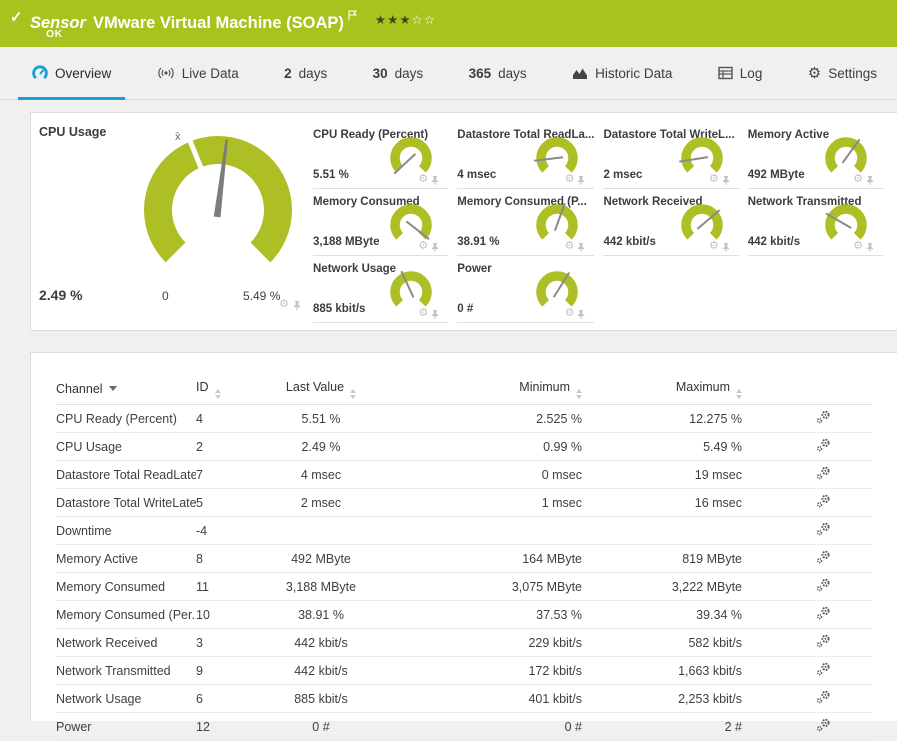 The width and height of the screenshot is (897, 741). What do you see at coordinates (526, 222) in the screenshot?
I see `gauge-tile: Memory Consumed (P... 38.91 % ⚙` at bounding box center [526, 222].